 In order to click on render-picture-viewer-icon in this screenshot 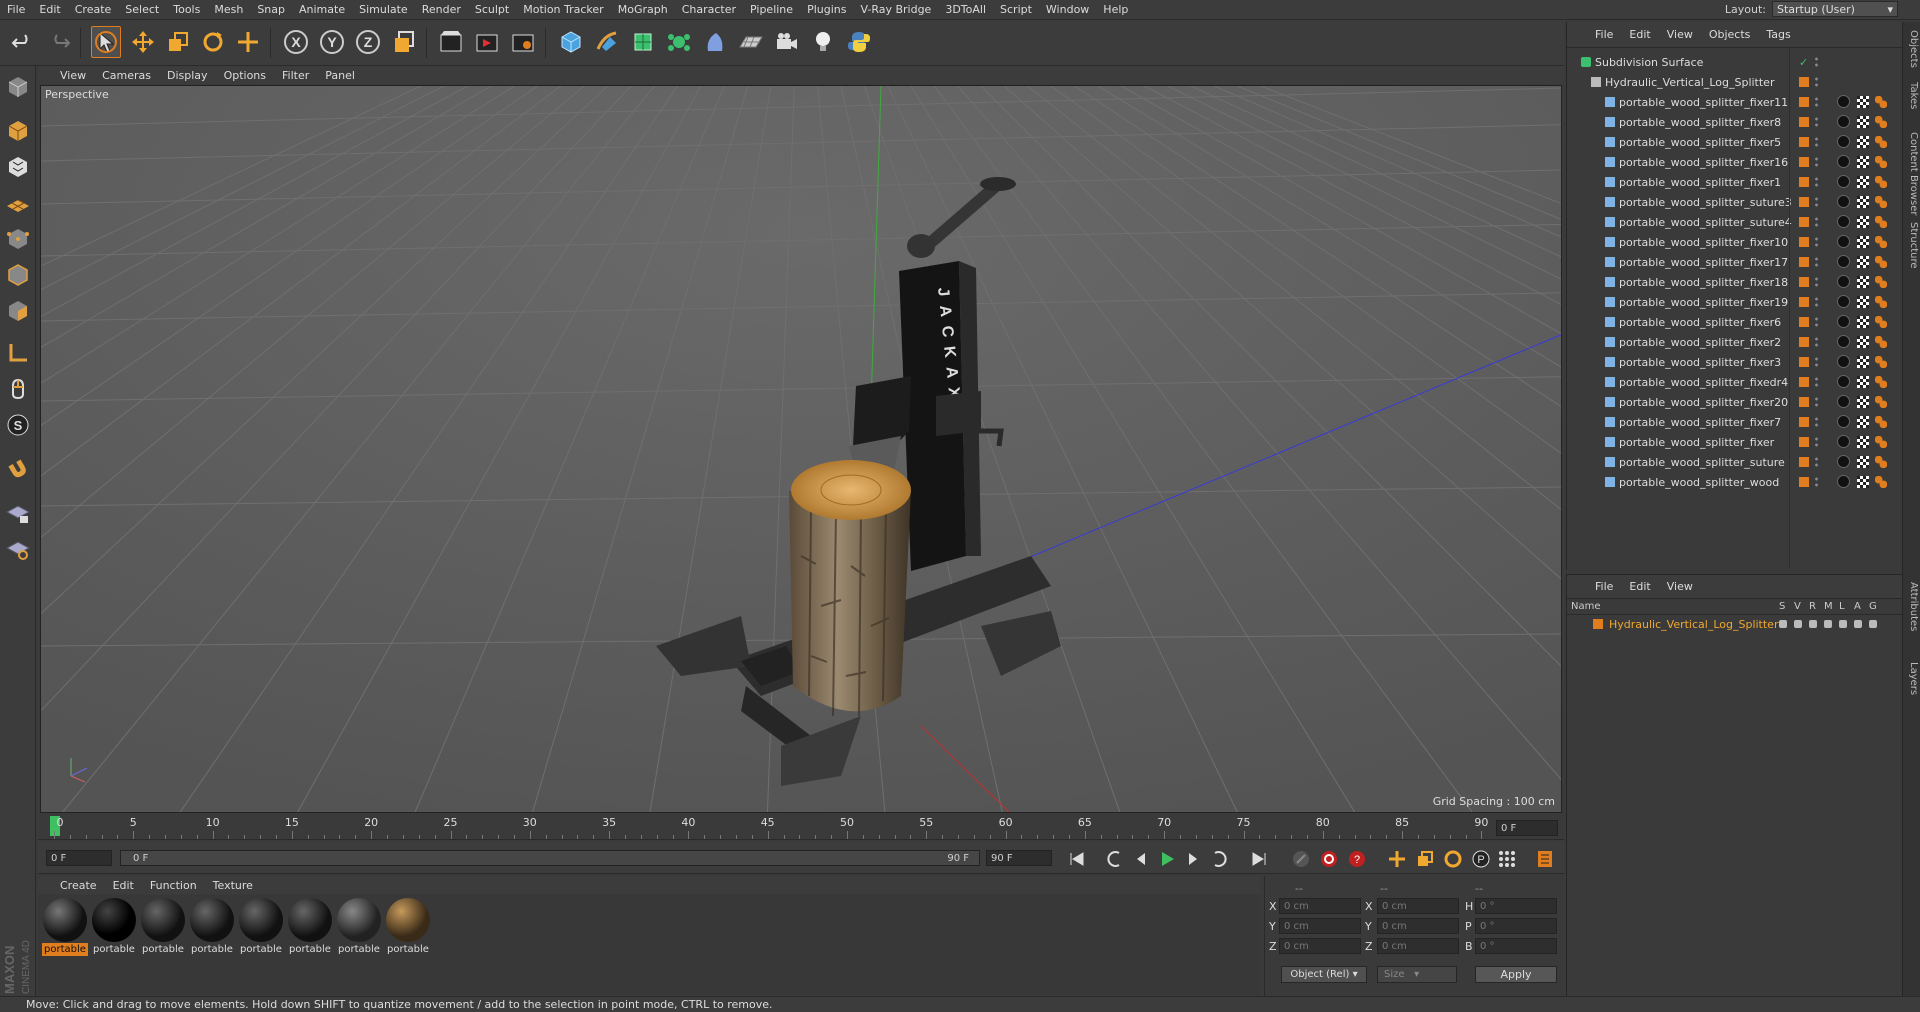, I will do `click(487, 42)`.